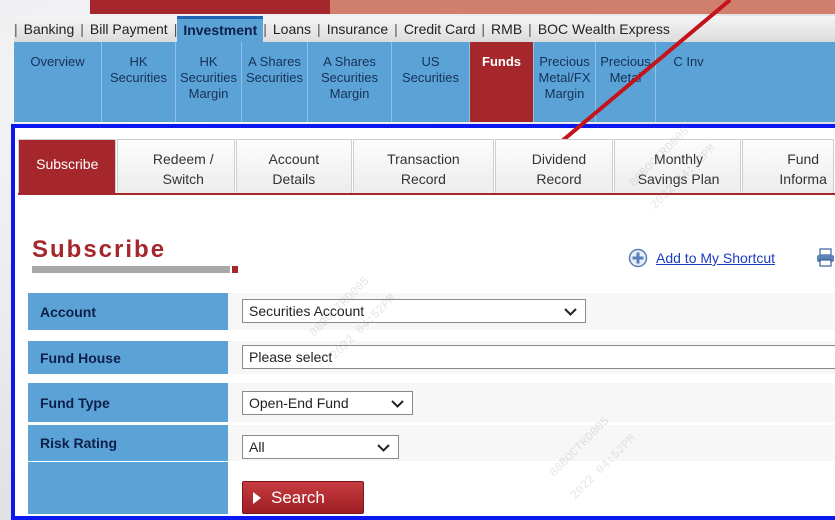 The height and width of the screenshot is (520, 835). What do you see at coordinates (626, 82) in the screenshot?
I see `sub-nav-precious-metal: Precious Metal` at bounding box center [626, 82].